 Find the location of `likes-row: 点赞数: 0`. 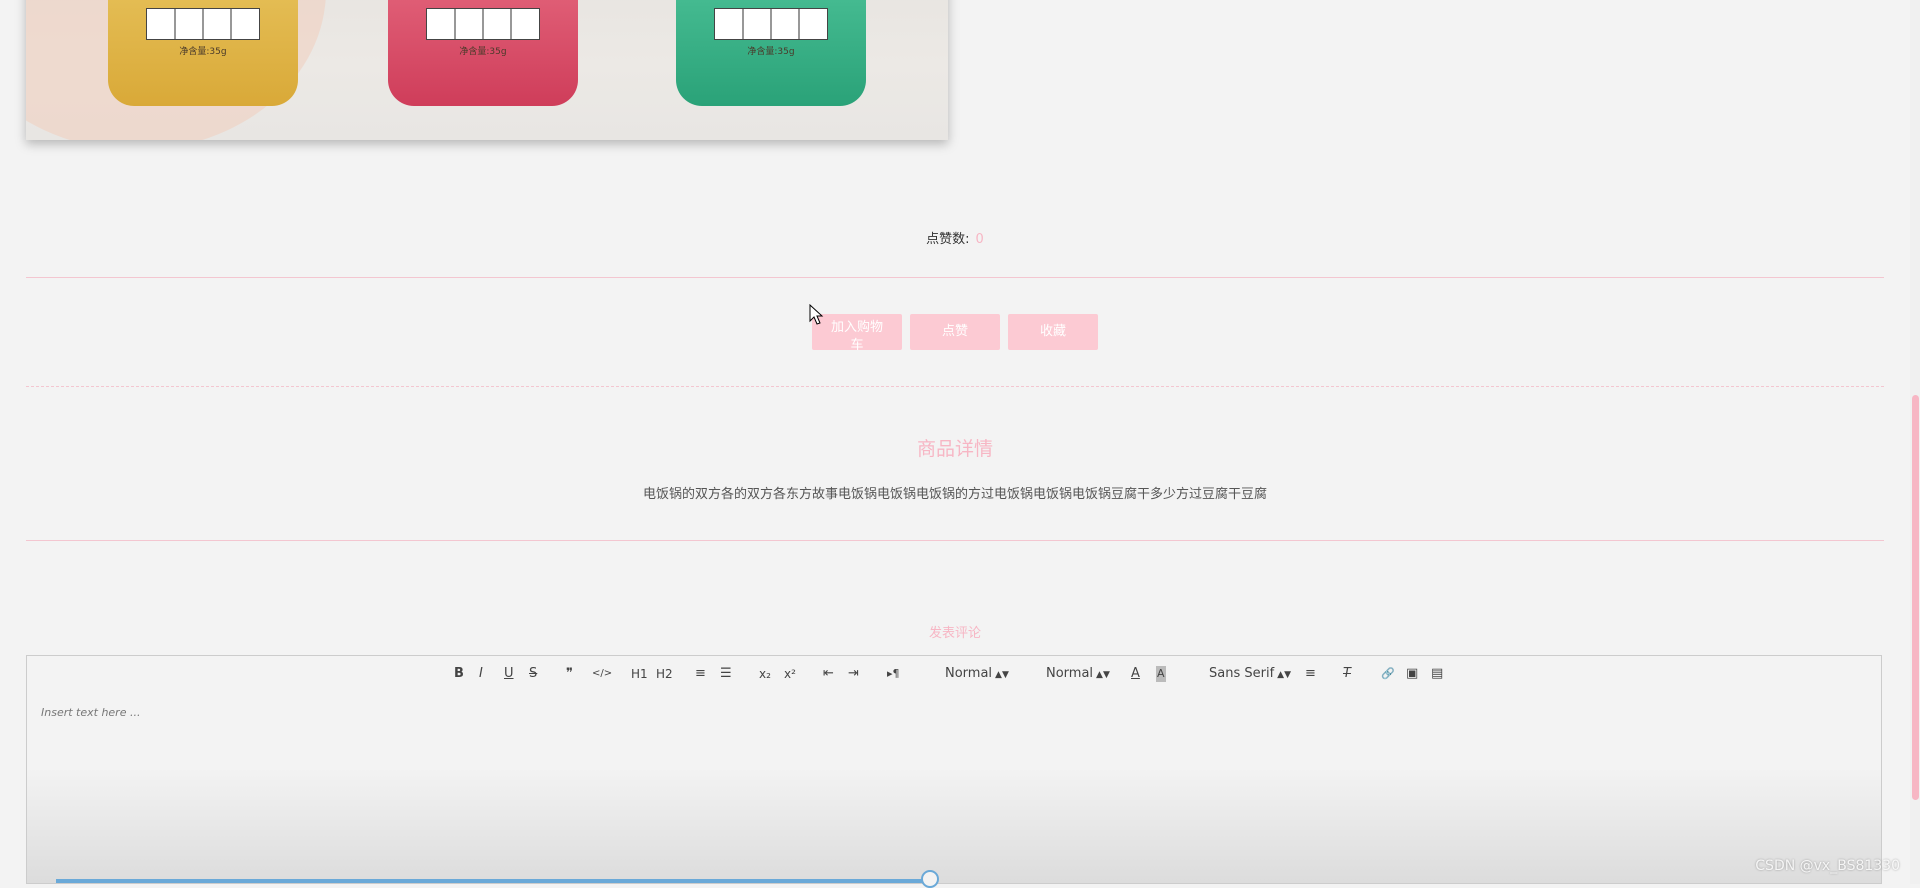

likes-row: 点赞数: 0 is located at coordinates (955, 237).